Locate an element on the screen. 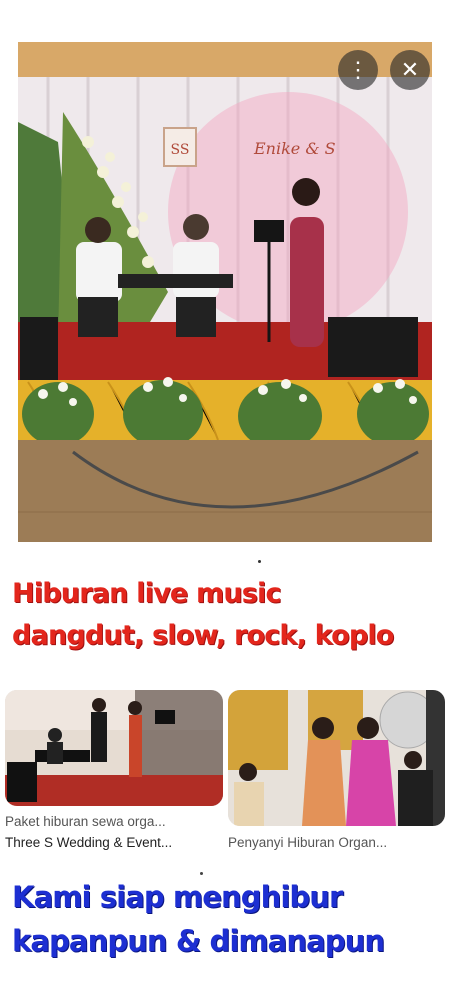 This screenshot has height=1000, width=450. close-icon: ✕ is located at coordinates (410, 69).